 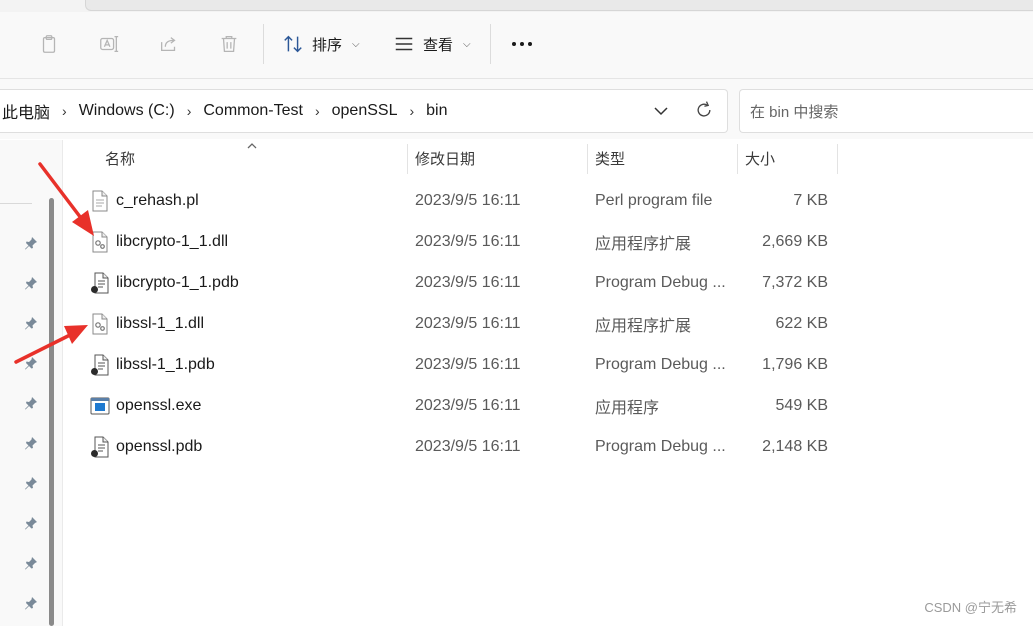 I want to click on file-type: 应用程序, so click(x=627, y=408).